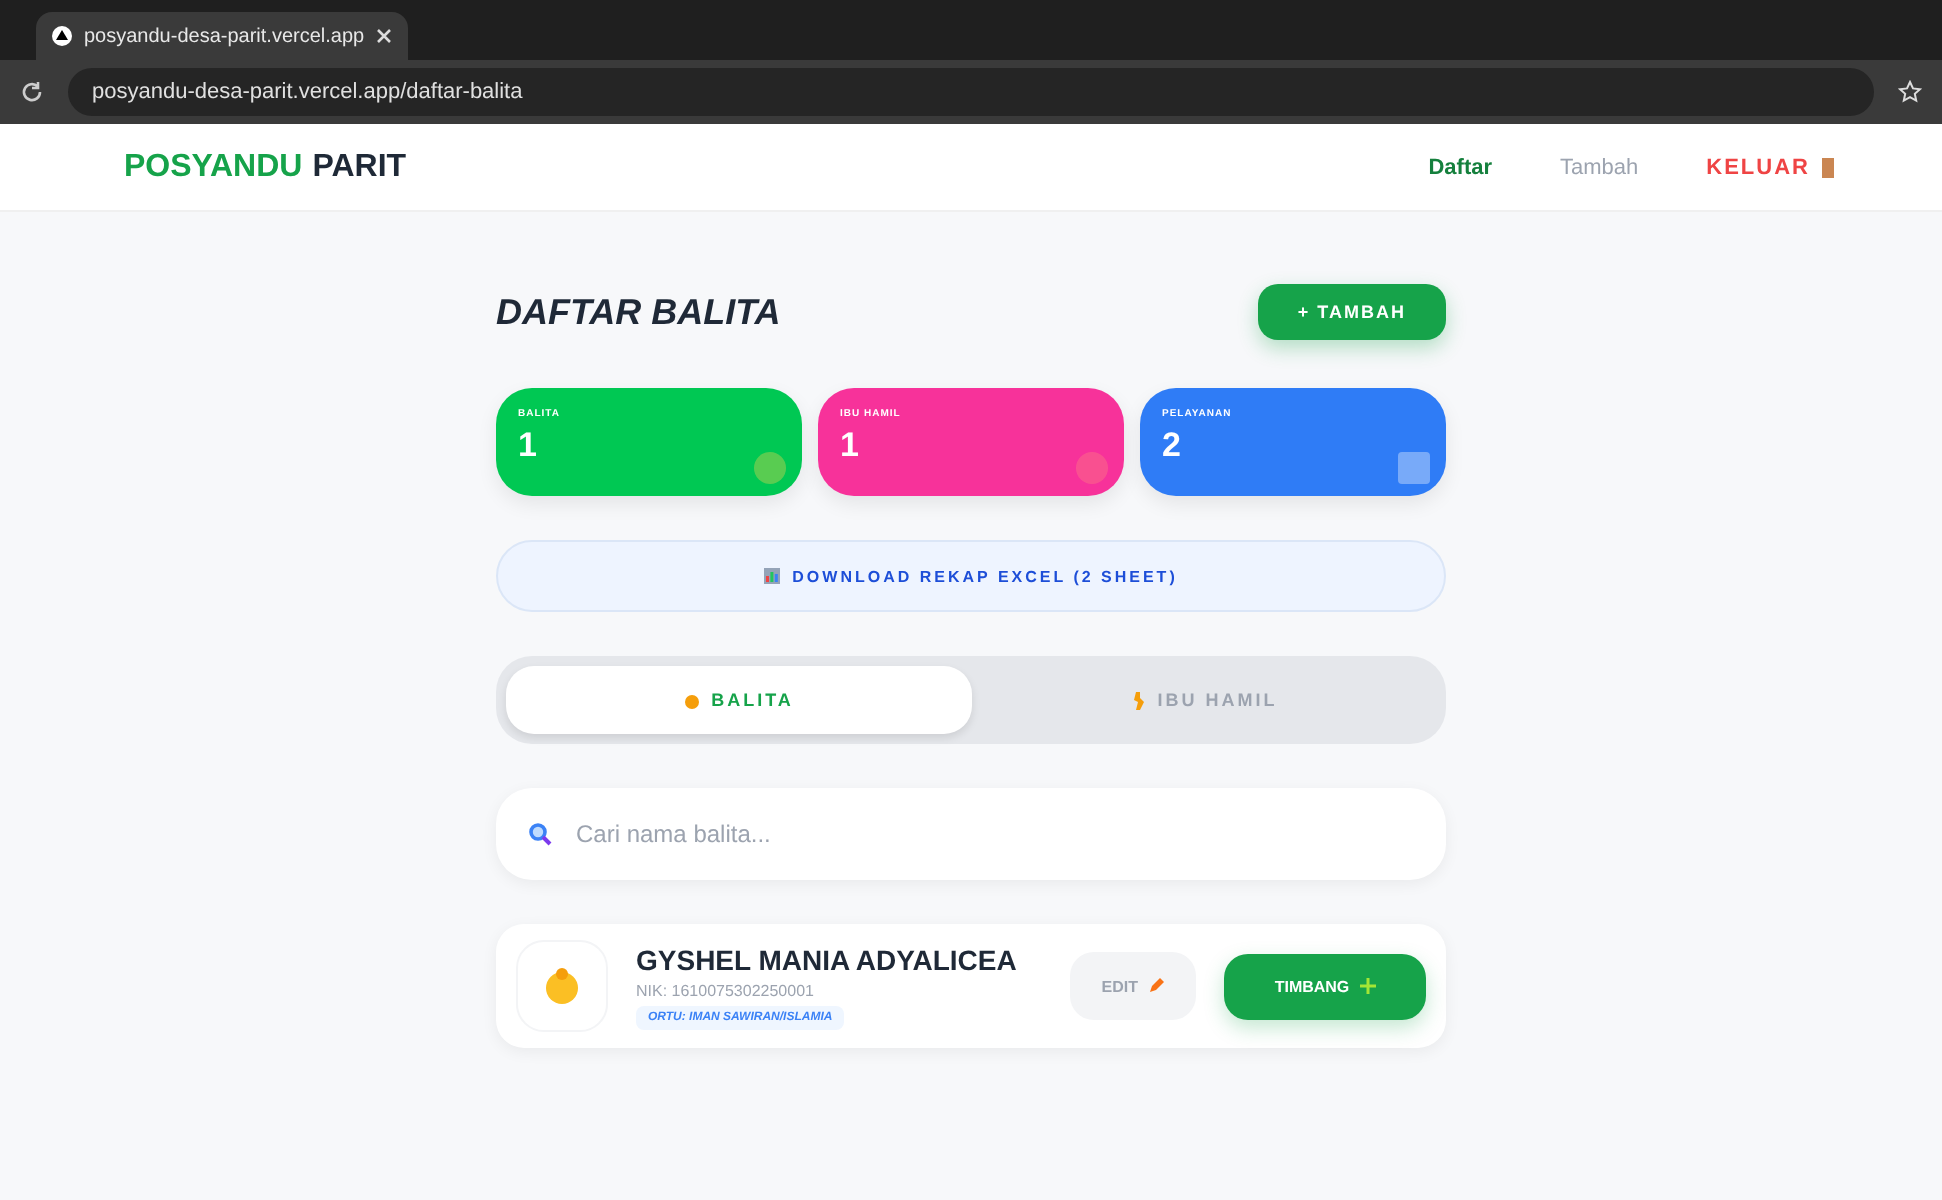 The width and height of the screenshot is (1942, 1200). Describe the element at coordinates (827, 959) in the screenshot. I see `child-name: GYSHEL MANIA ADYALICEA` at that location.